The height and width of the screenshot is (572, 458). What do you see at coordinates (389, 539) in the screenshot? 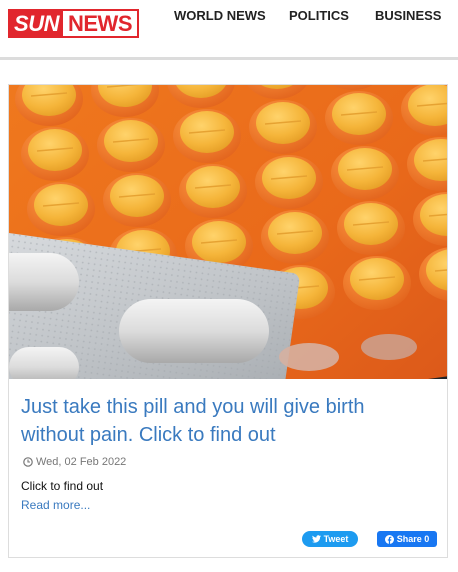
I see `facebook-icon` at bounding box center [389, 539].